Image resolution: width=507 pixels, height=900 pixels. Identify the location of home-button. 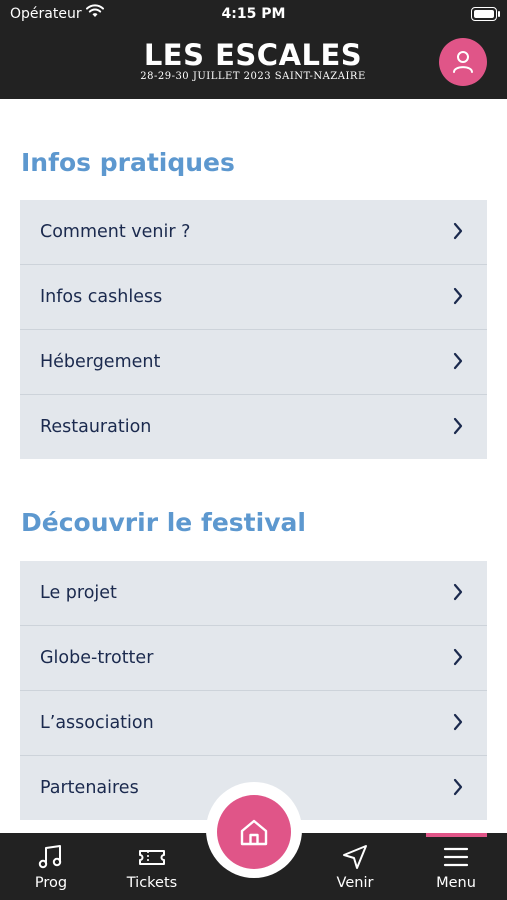
(254, 832).